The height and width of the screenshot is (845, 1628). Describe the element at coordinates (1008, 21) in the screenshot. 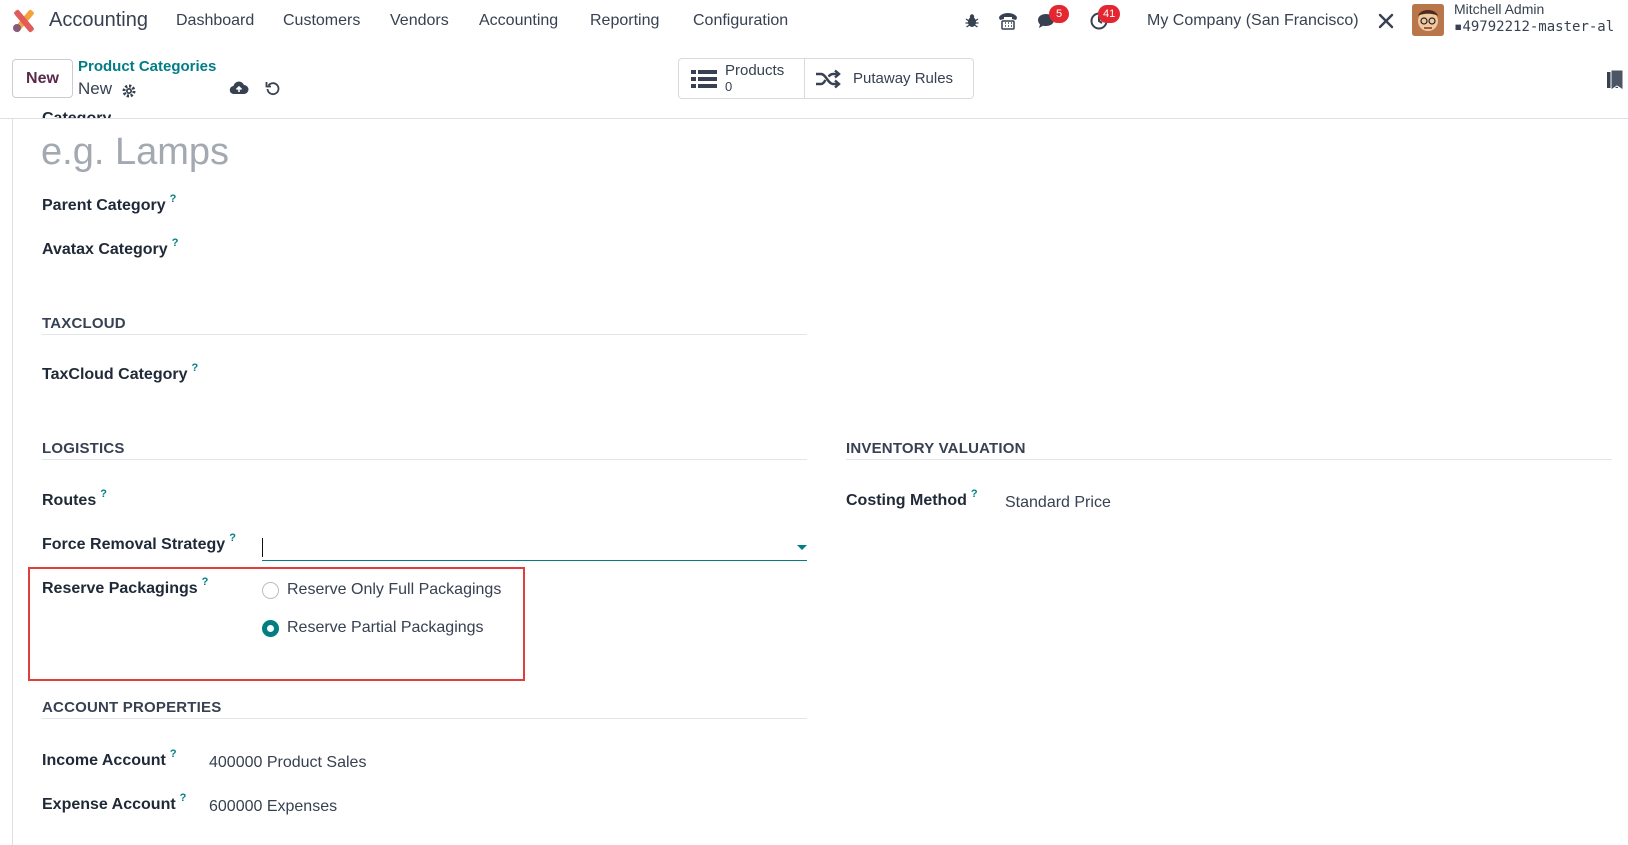

I see `phone-icon` at that location.